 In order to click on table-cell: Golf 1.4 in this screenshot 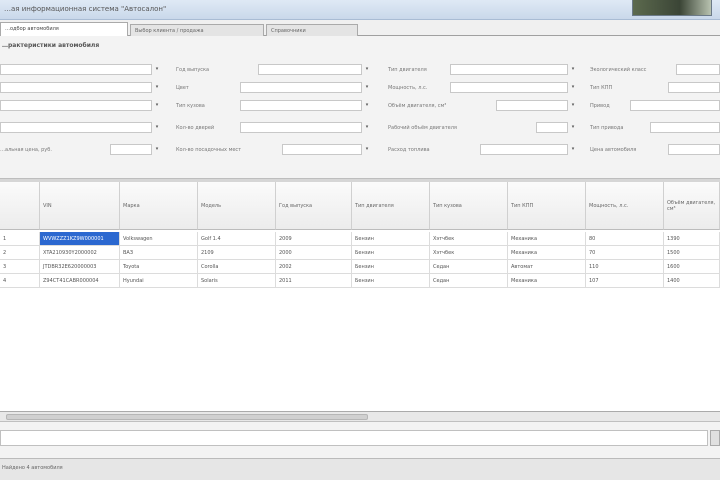, I will do `click(237, 239)`.